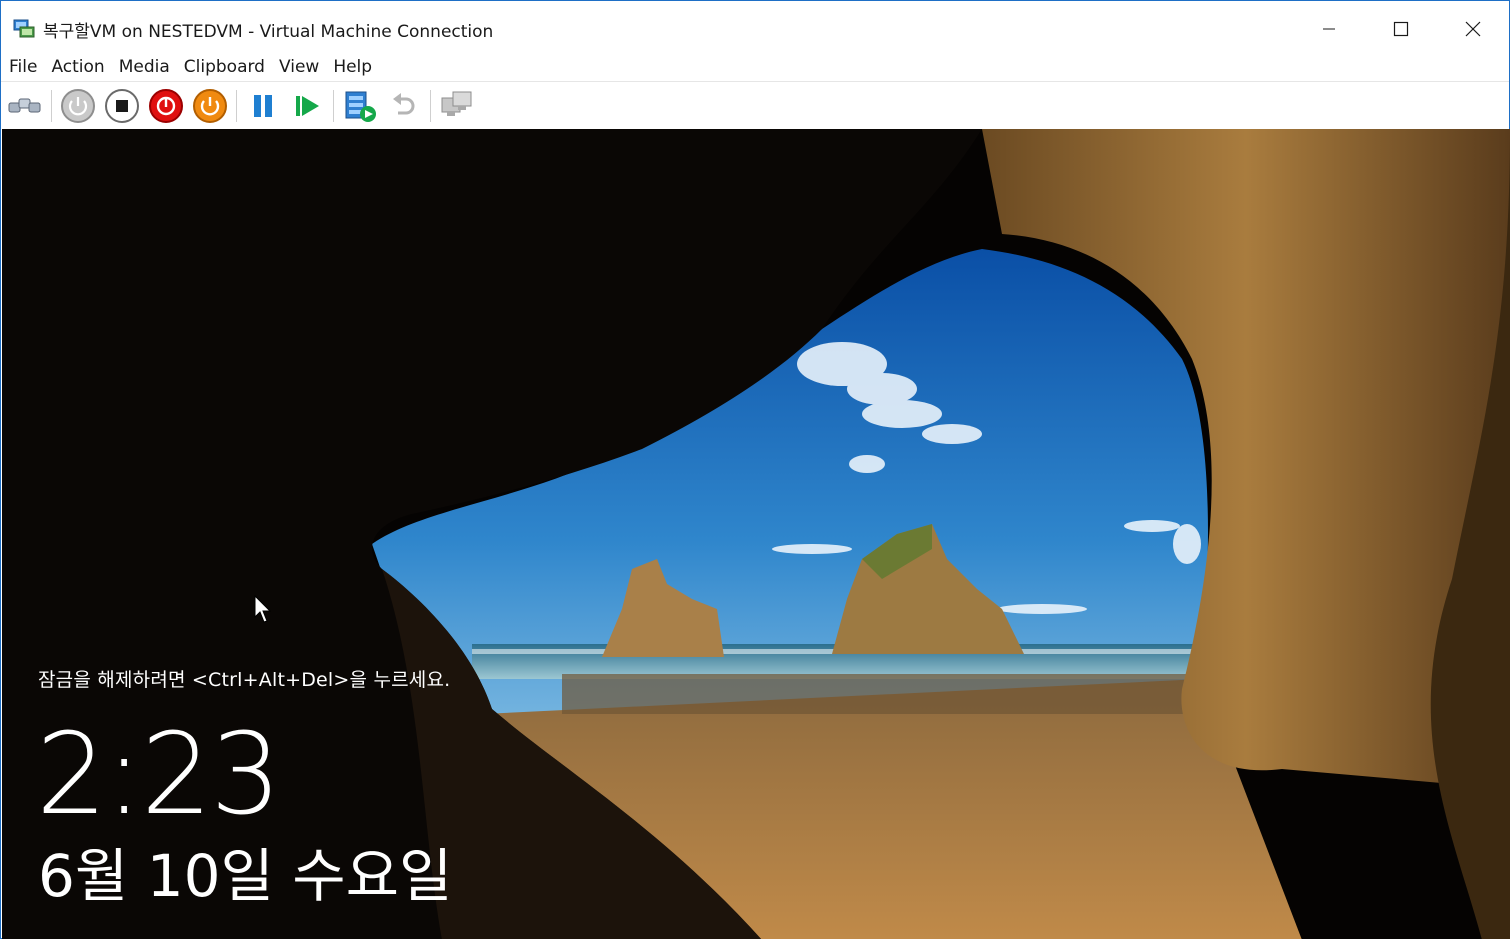  I want to click on close-icon, so click(1473, 29).